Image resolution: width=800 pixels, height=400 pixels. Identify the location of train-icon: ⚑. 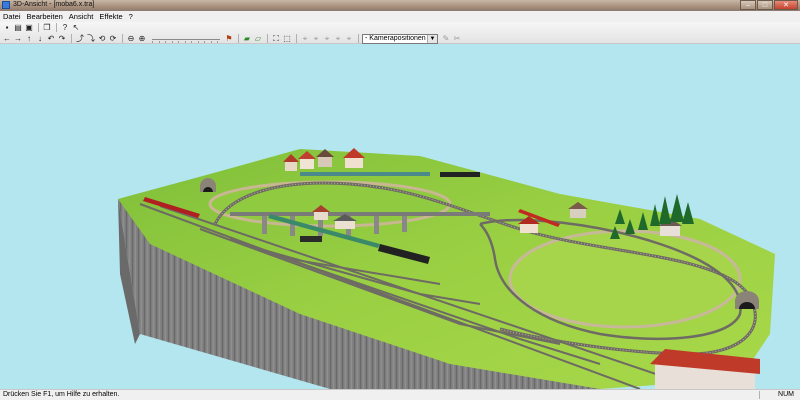
(229, 39).